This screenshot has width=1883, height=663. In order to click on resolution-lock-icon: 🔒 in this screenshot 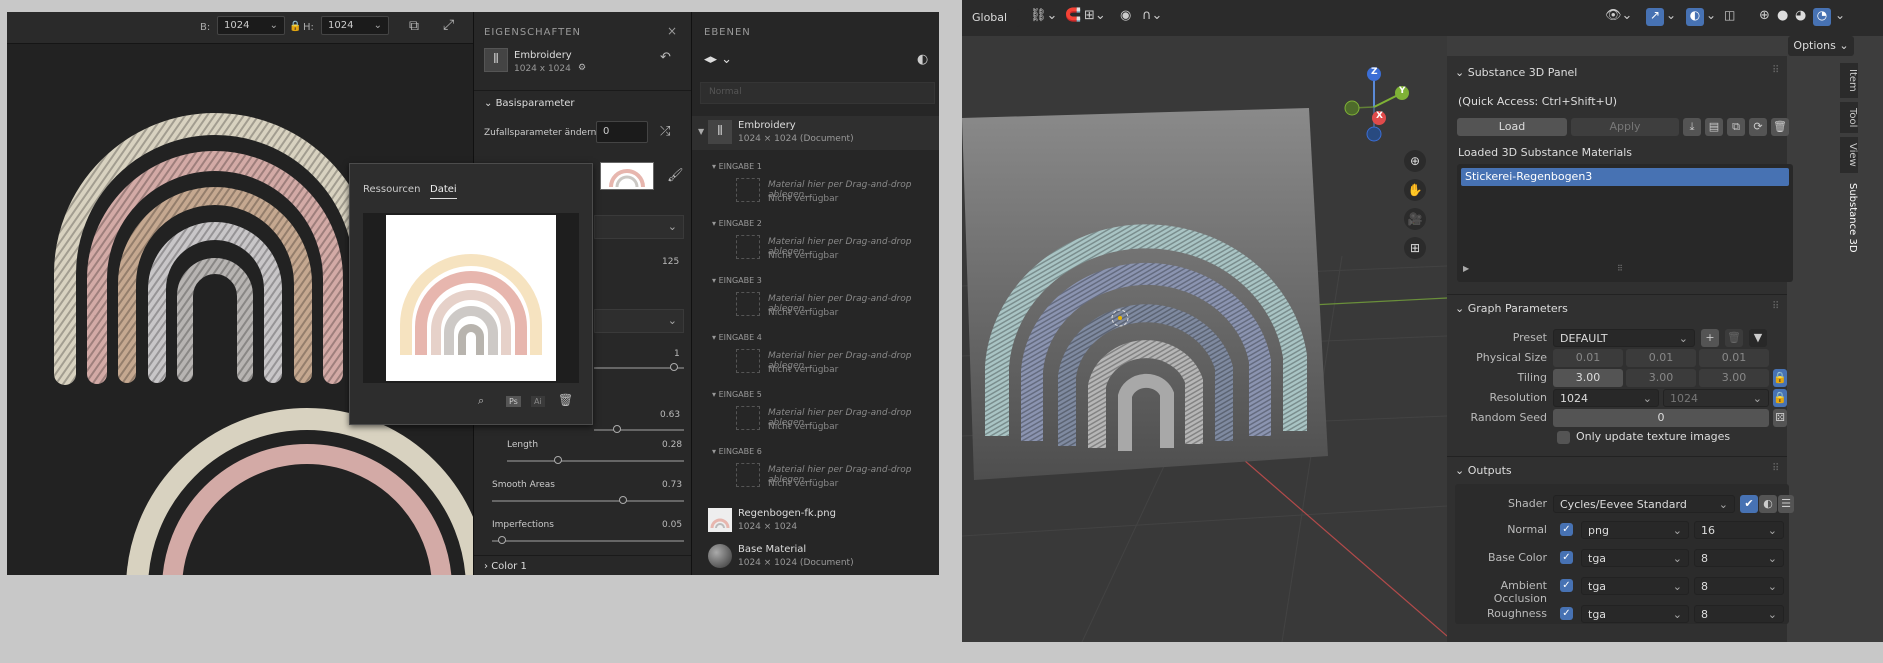, I will do `click(1780, 398)`.